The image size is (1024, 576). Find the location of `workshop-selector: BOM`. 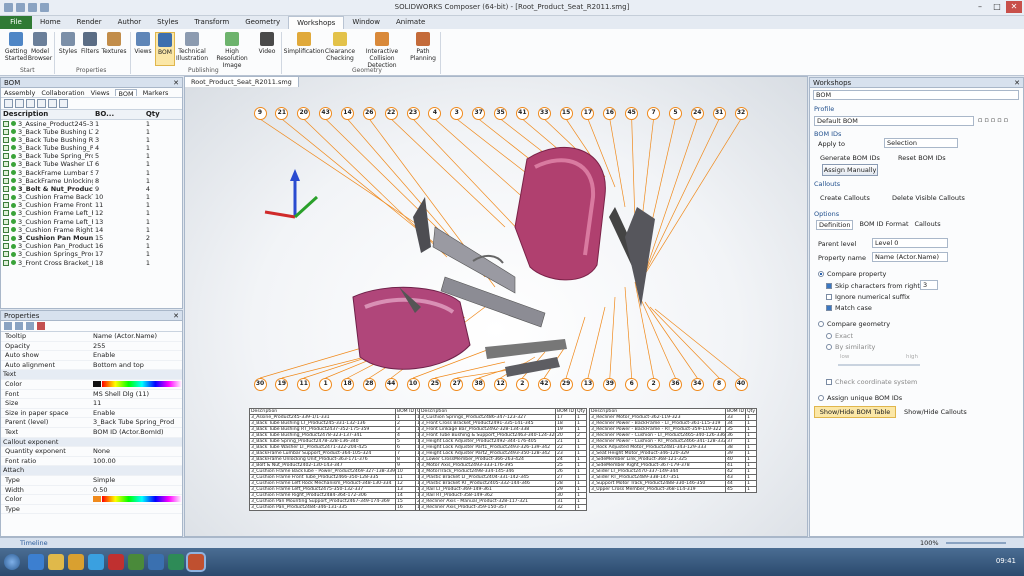

workshop-selector: BOM is located at coordinates (916, 95).